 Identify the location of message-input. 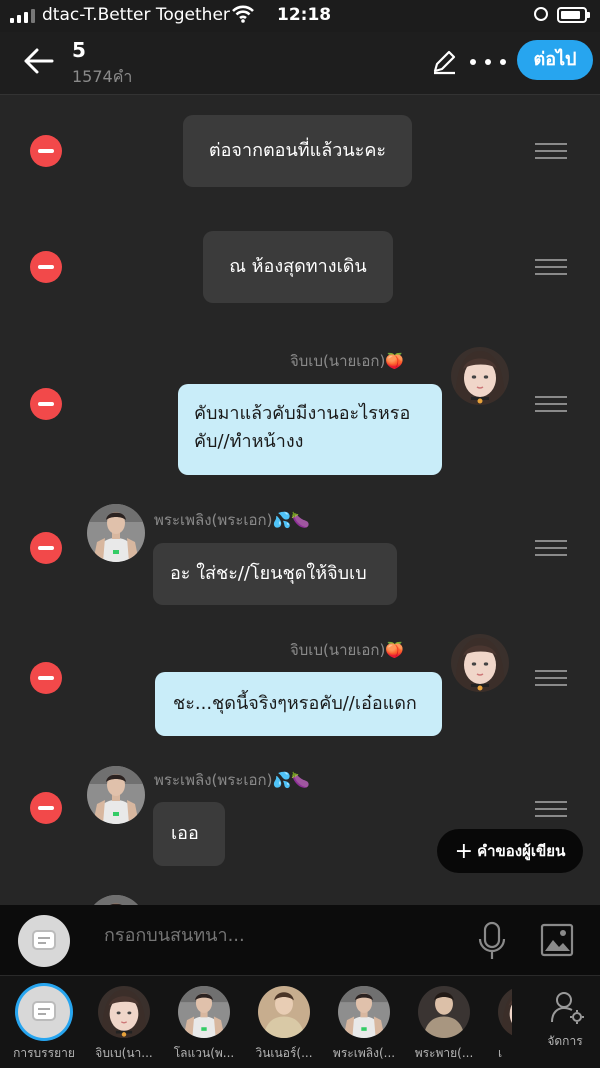
(274, 935).